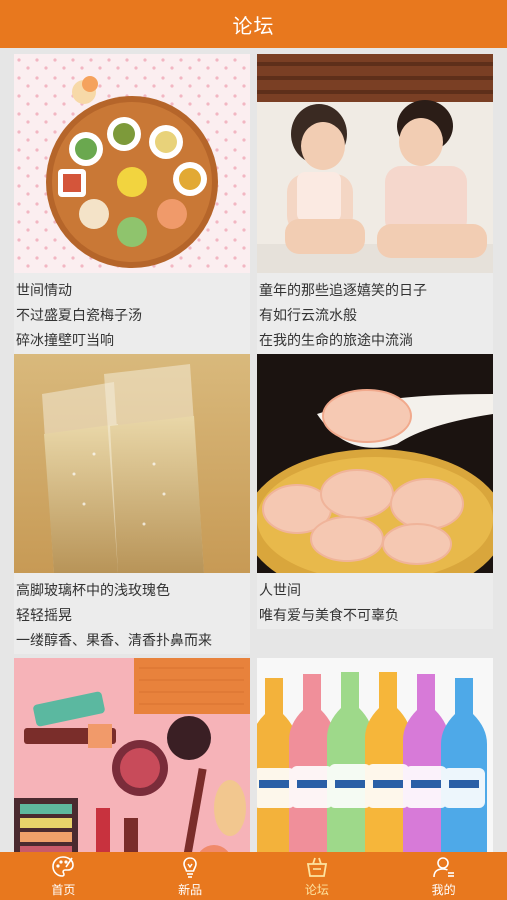 The width and height of the screenshot is (507, 900). Describe the element at coordinates (93, 591) in the screenshot. I see `post-line: 高脚玻璃杯中的浅玫瑰色` at that location.